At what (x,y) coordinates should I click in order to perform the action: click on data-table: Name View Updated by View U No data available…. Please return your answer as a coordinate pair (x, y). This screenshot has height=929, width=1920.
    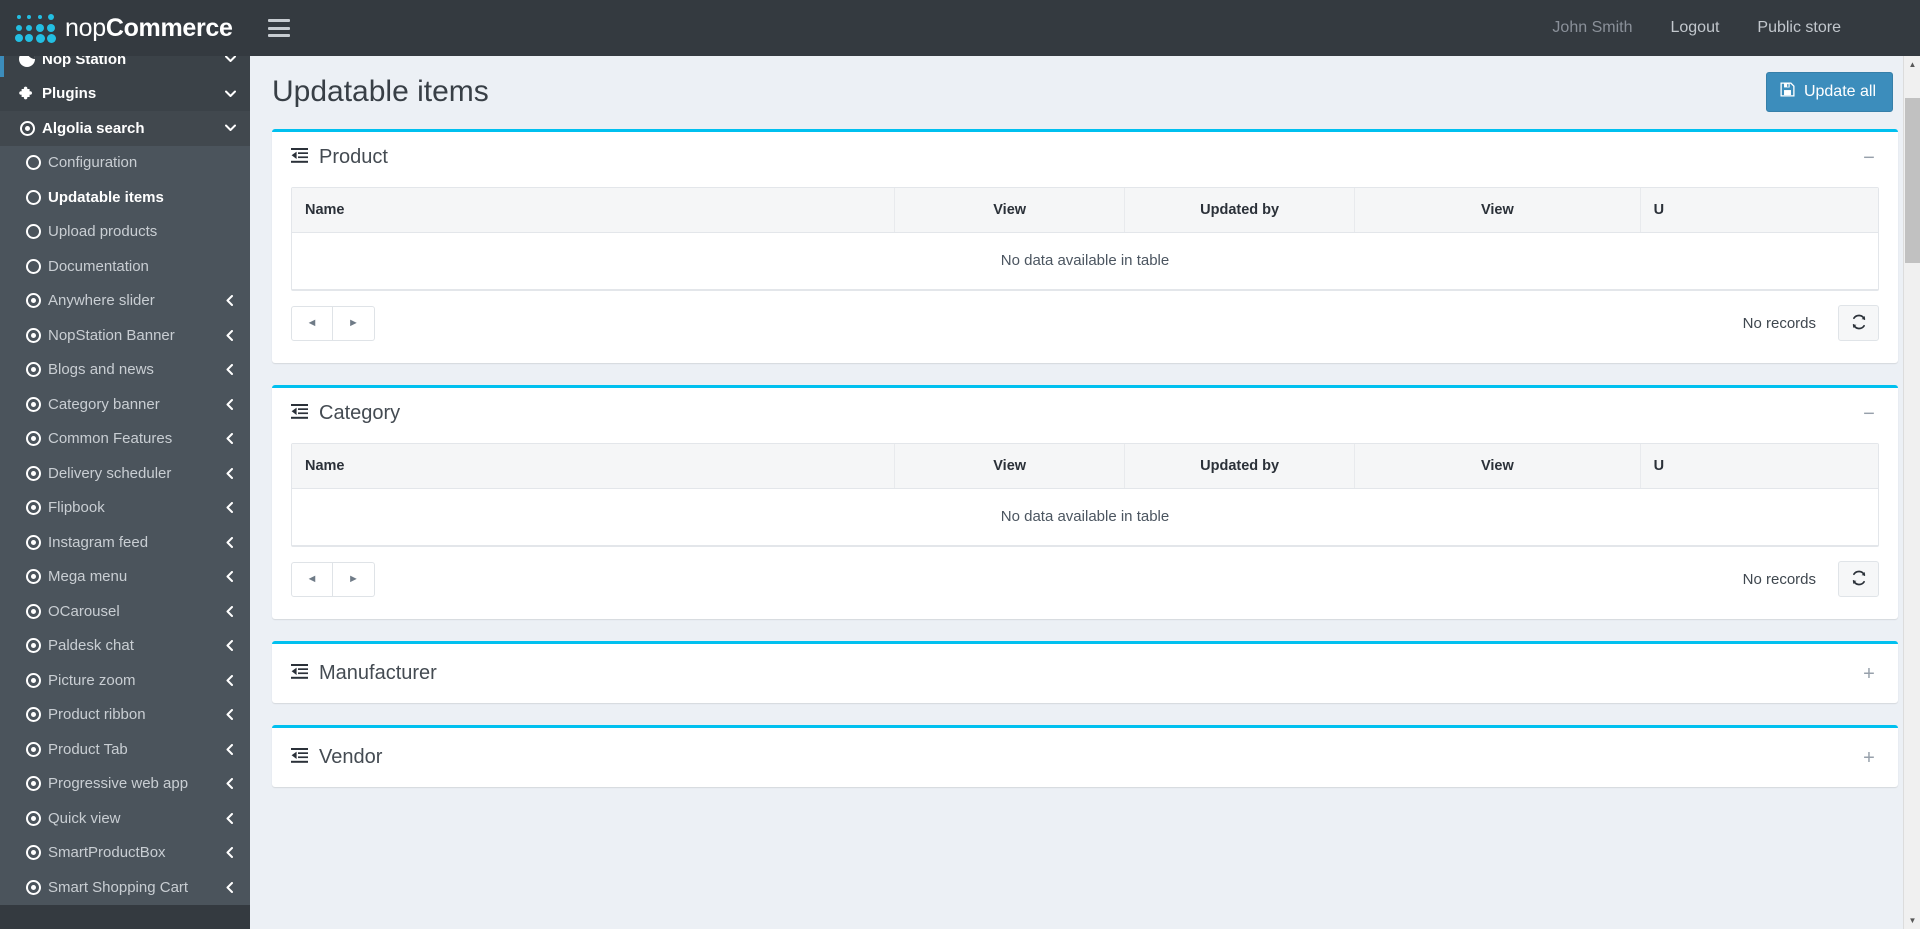
    Looking at the image, I should click on (1085, 495).